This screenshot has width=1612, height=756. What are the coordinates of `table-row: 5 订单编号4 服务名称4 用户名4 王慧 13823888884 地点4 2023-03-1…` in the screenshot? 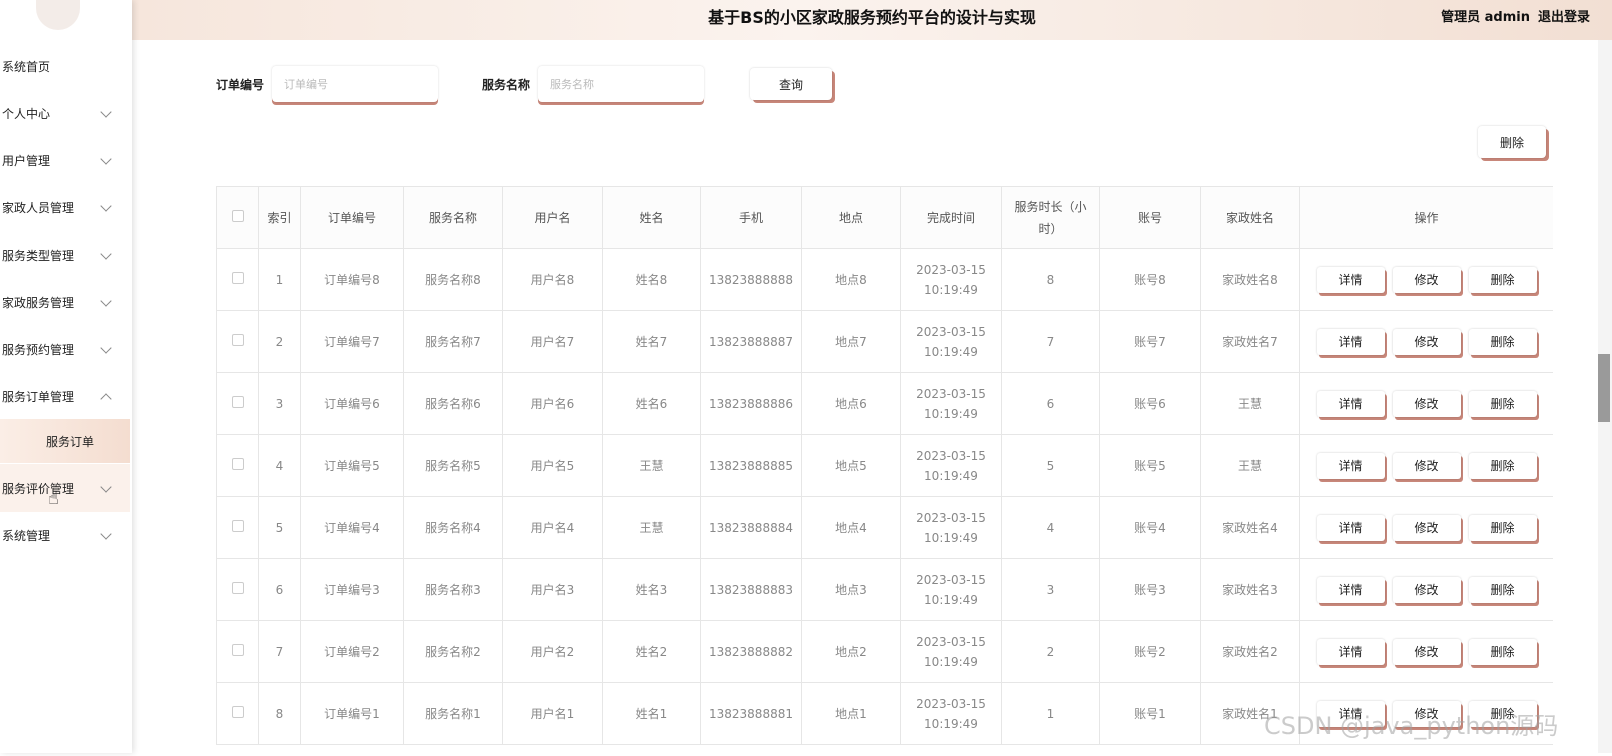 It's located at (884, 527).